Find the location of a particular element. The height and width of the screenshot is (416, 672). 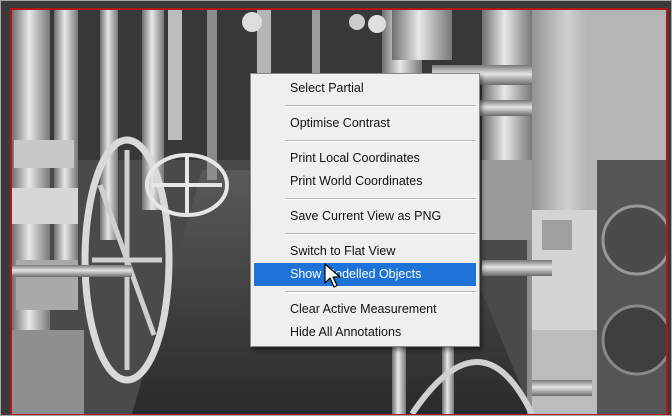

menu-item-print-local-coordinates: Print Local Coordinates is located at coordinates (365, 158).